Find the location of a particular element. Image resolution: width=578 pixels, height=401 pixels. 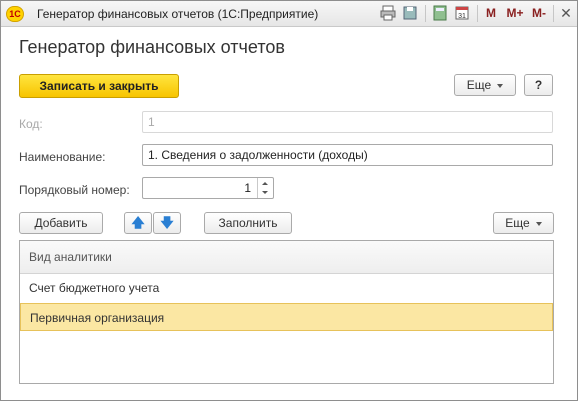

arrow-up-icon: 🡅 is located at coordinates (138, 222).